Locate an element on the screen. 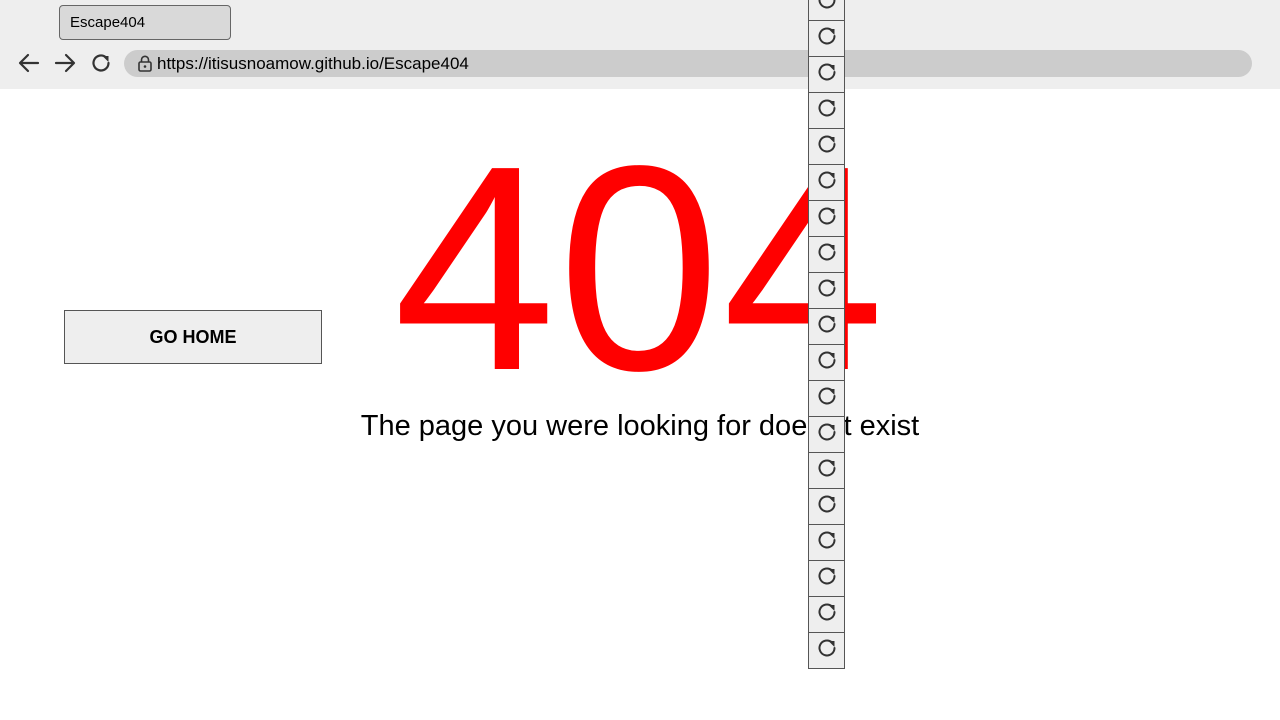 This screenshot has width=1280, height=720. reload-button is located at coordinates (101, 63).